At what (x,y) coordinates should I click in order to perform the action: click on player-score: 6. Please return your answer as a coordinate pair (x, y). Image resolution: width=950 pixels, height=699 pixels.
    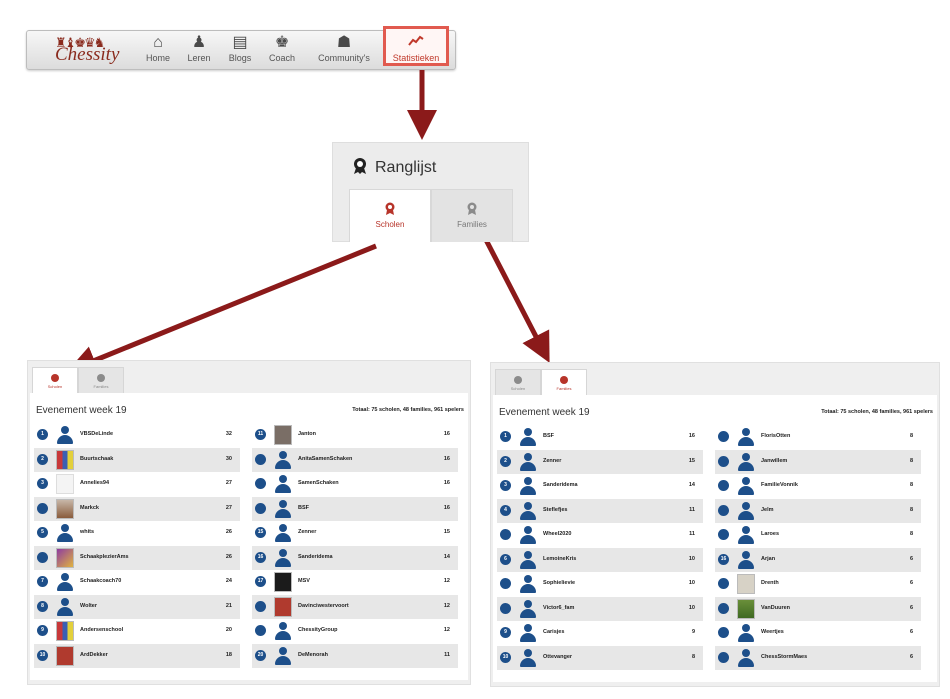
    Looking at the image, I should click on (911, 632).